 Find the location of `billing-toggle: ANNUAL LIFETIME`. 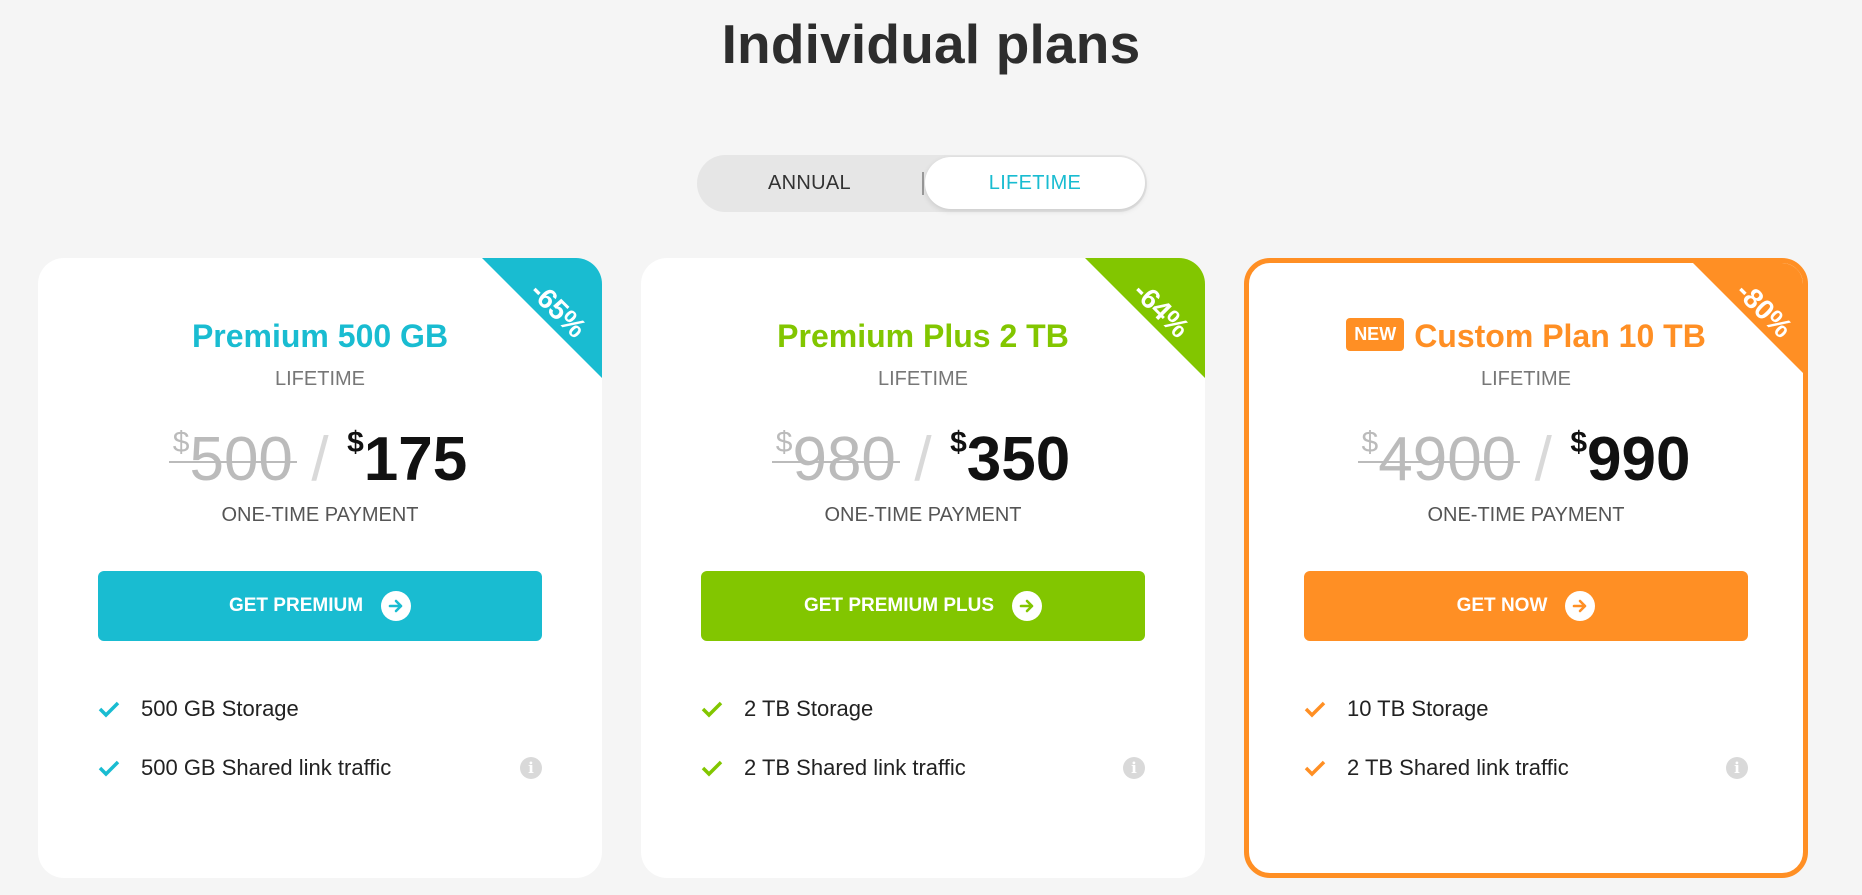

billing-toggle: ANNUAL LIFETIME is located at coordinates (922, 183).